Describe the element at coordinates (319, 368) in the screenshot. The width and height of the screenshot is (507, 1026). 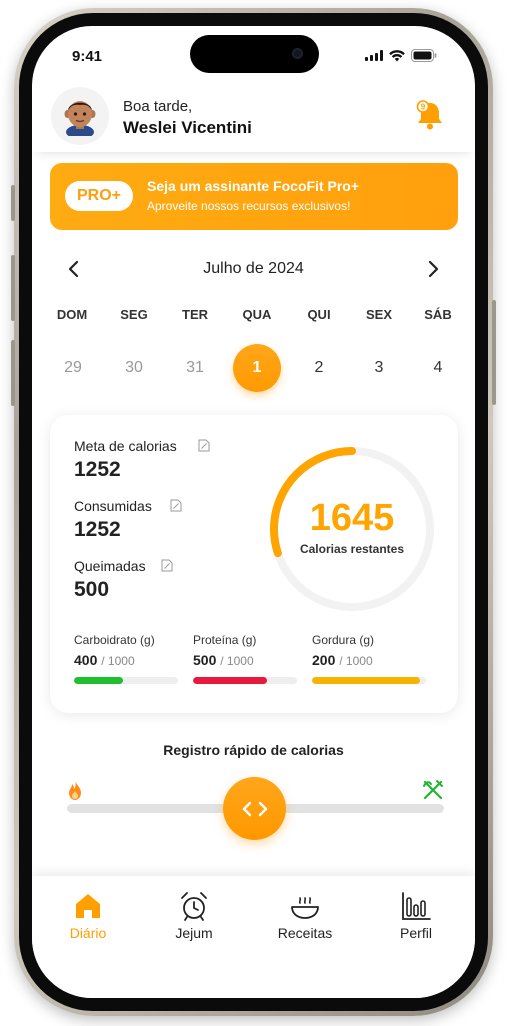
I see `calendar-day: 2` at that location.